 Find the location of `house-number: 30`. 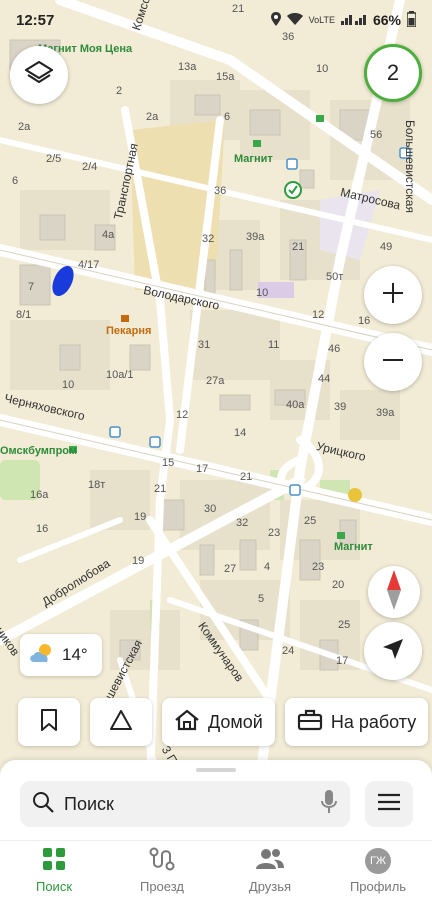

house-number: 30 is located at coordinates (210, 509).